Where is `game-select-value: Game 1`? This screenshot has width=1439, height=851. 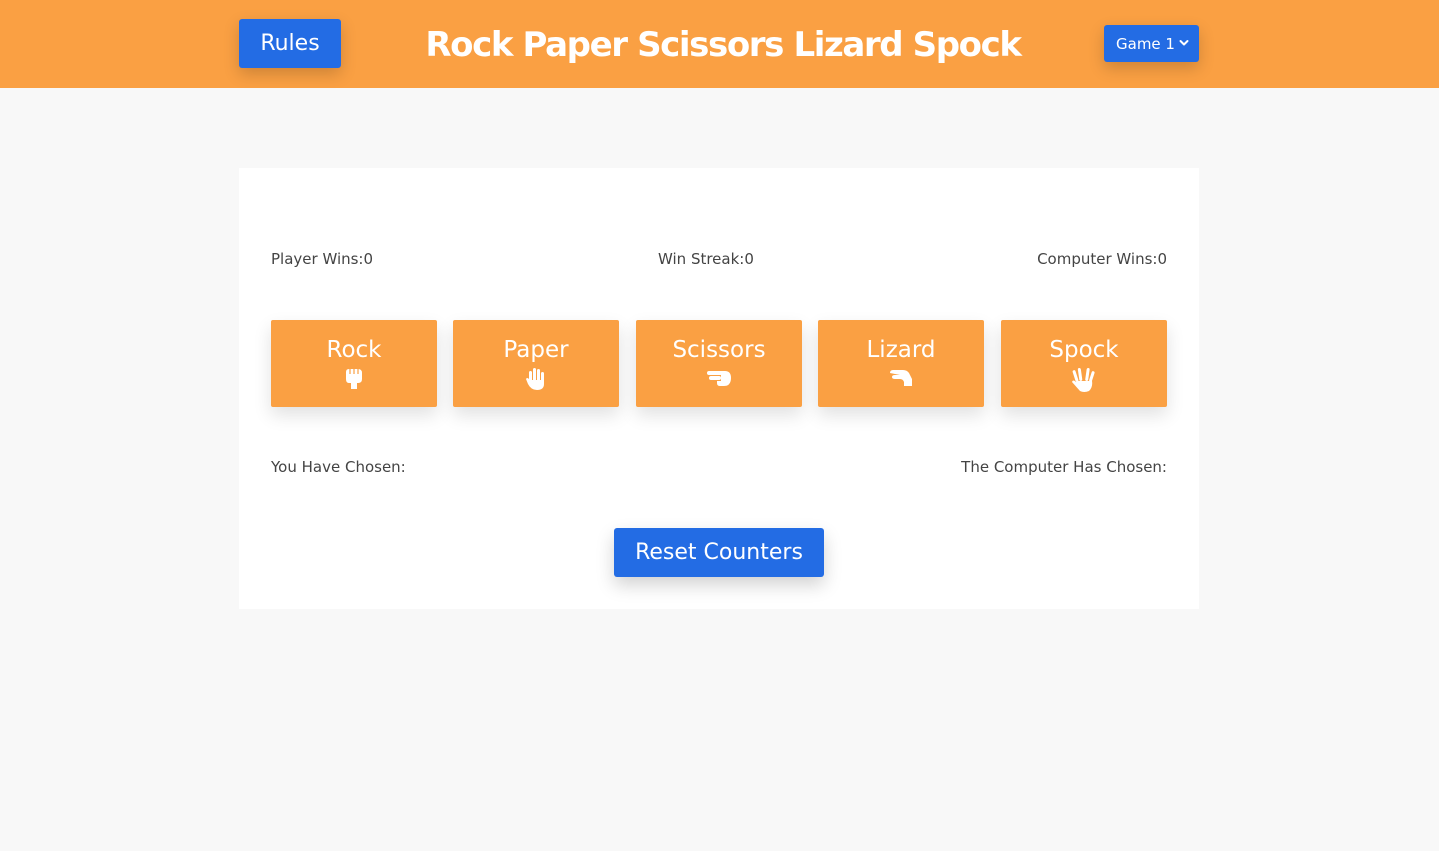
game-select-value: Game 1 is located at coordinates (1145, 43).